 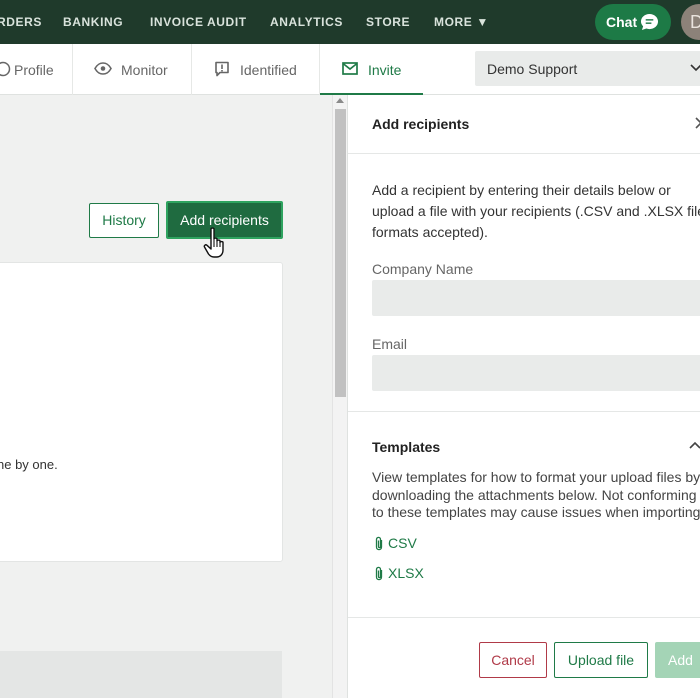 What do you see at coordinates (536, 298) in the screenshot?
I see `company-name-input` at bounding box center [536, 298].